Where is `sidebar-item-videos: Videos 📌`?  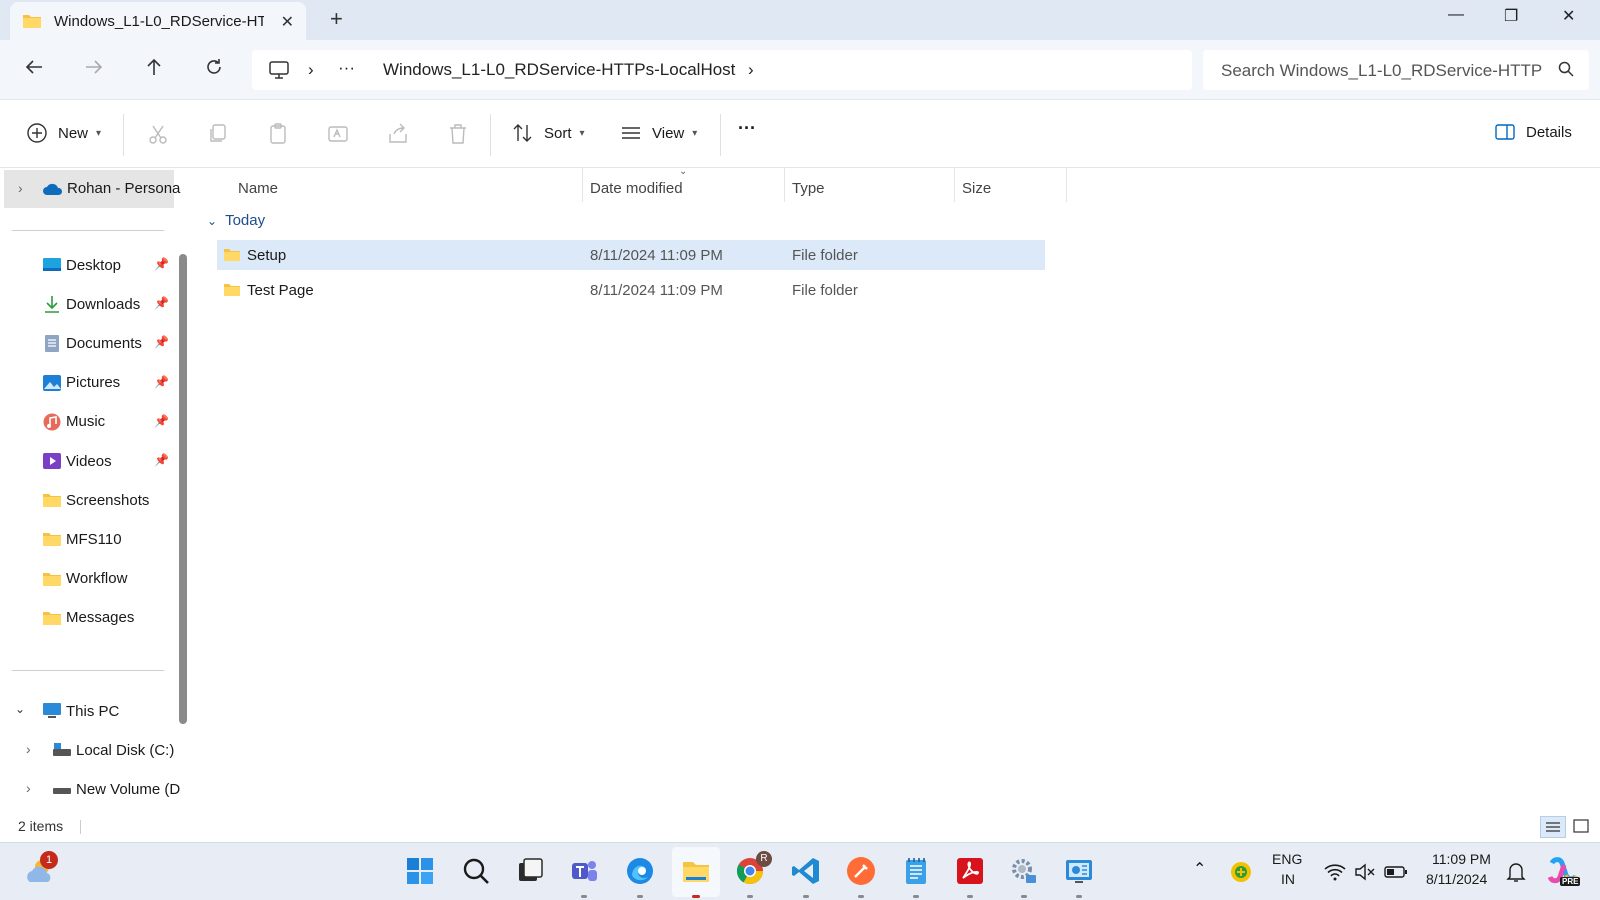 sidebar-item-videos: Videos 📌 is located at coordinates (90, 461).